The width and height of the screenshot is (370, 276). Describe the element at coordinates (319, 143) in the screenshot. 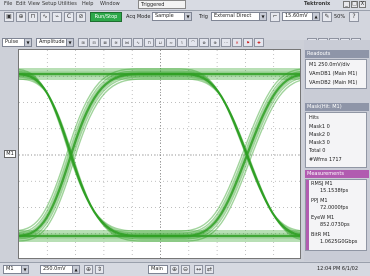

I see `mask-row: Mask3 0` at that location.